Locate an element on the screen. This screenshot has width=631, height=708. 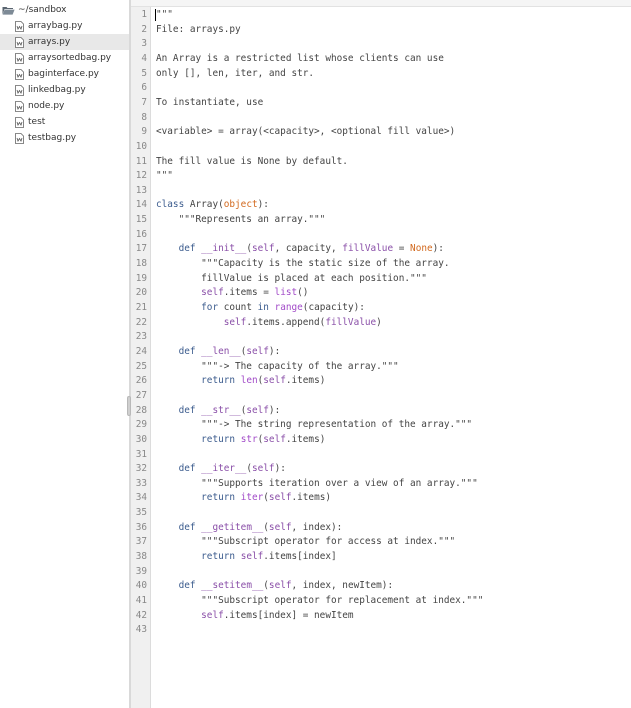
folder-sandbox: ~/sandbox is located at coordinates (34, 10).